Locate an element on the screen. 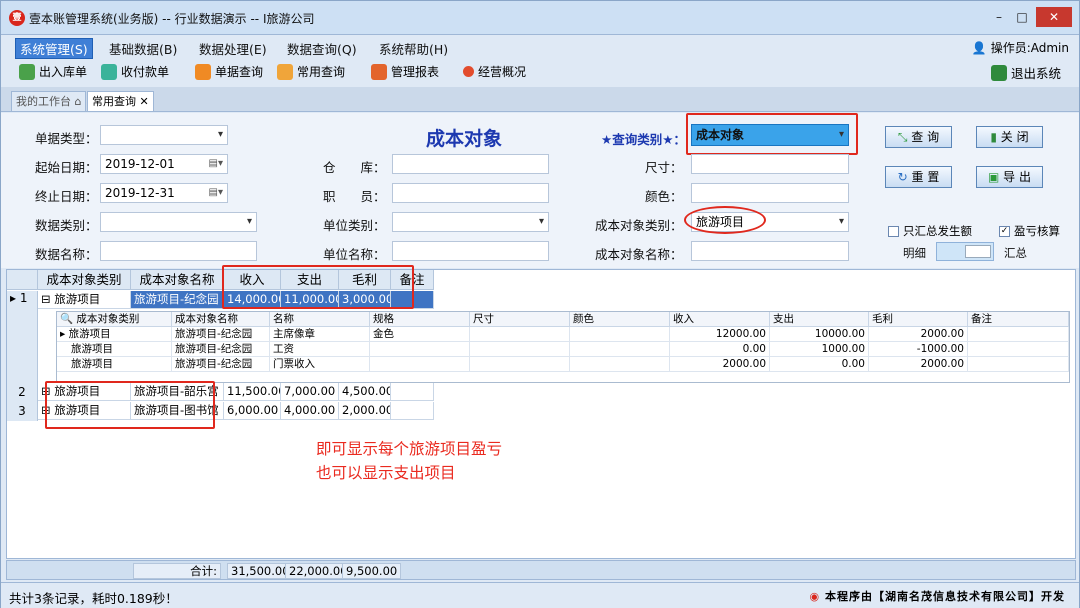 The image size is (1080, 608). sub-header-item: 名称 is located at coordinates (320, 319).